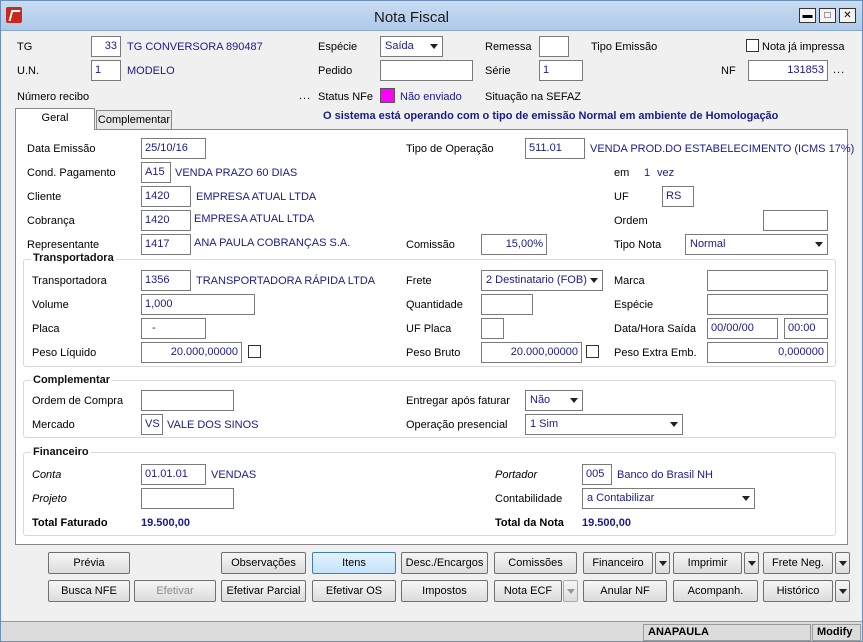 The image size is (863, 642). What do you see at coordinates (836, 632) in the screenshot?
I see `status-mode: Modify` at bounding box center [836, 632].